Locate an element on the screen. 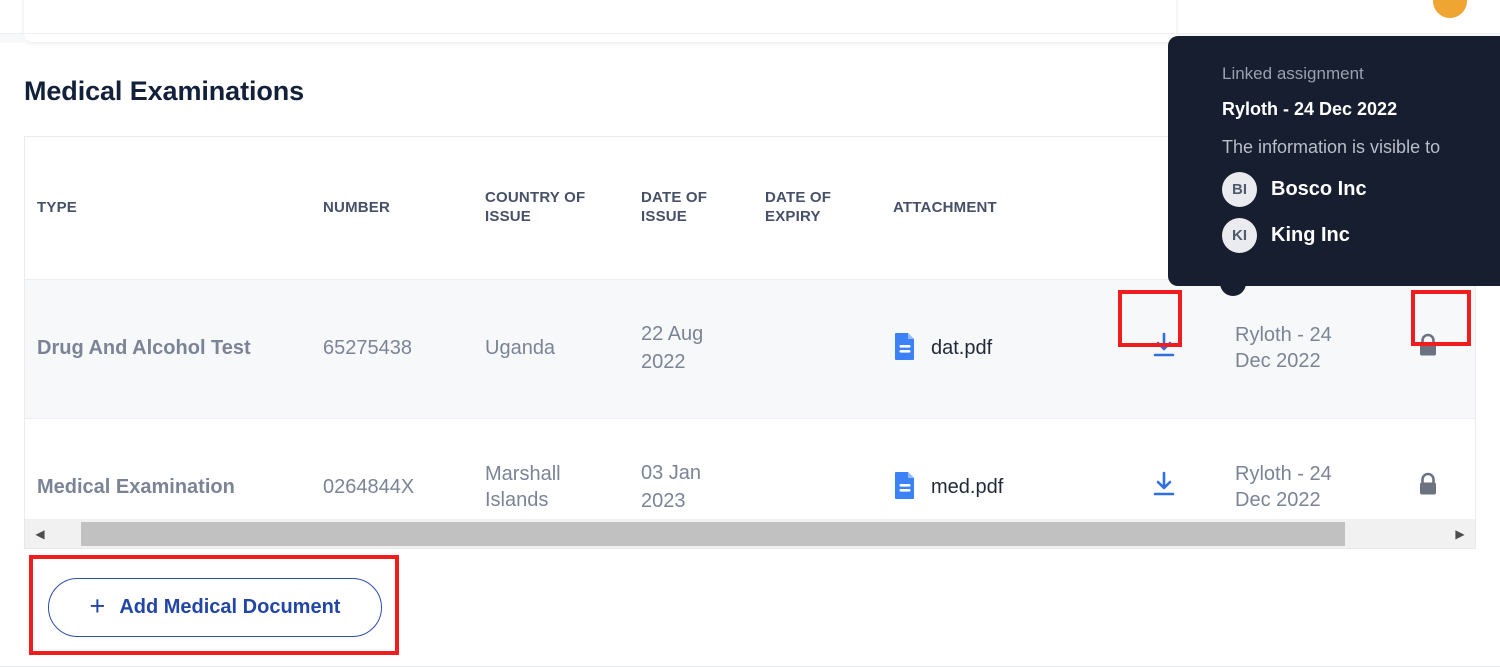 The height and width of the screenshot is (667, 1500). tooltip-company-row: BI Bosco Inc is located at coordinates (1361, 189).